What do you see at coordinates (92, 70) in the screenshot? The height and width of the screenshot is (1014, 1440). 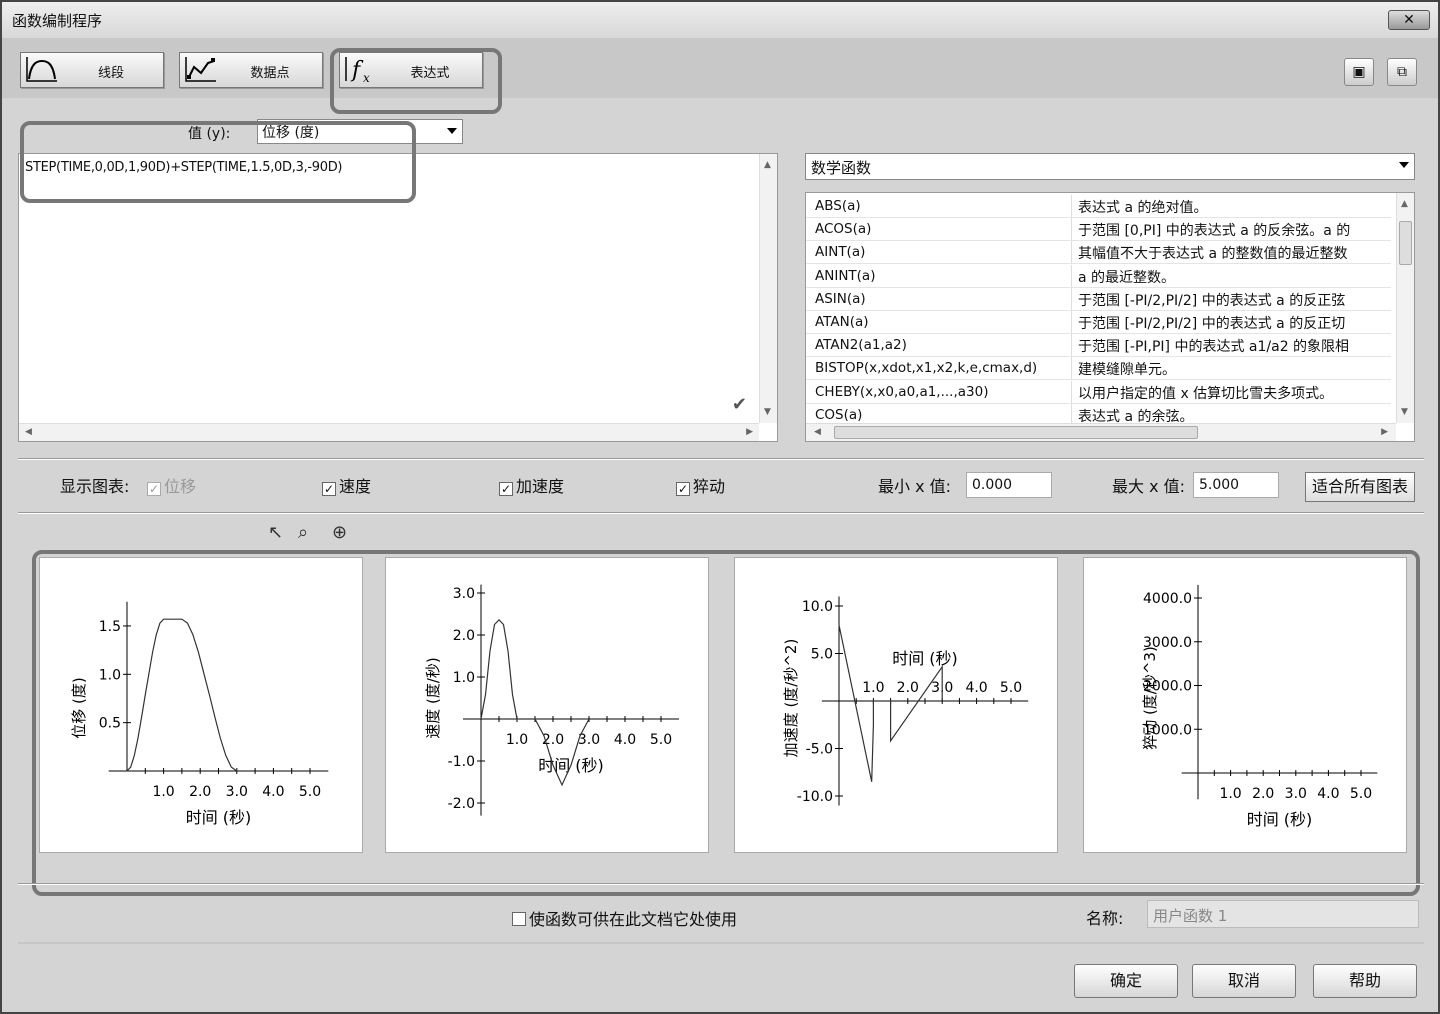 I see `segment-button: 线段` at bounding box center [92, 70].